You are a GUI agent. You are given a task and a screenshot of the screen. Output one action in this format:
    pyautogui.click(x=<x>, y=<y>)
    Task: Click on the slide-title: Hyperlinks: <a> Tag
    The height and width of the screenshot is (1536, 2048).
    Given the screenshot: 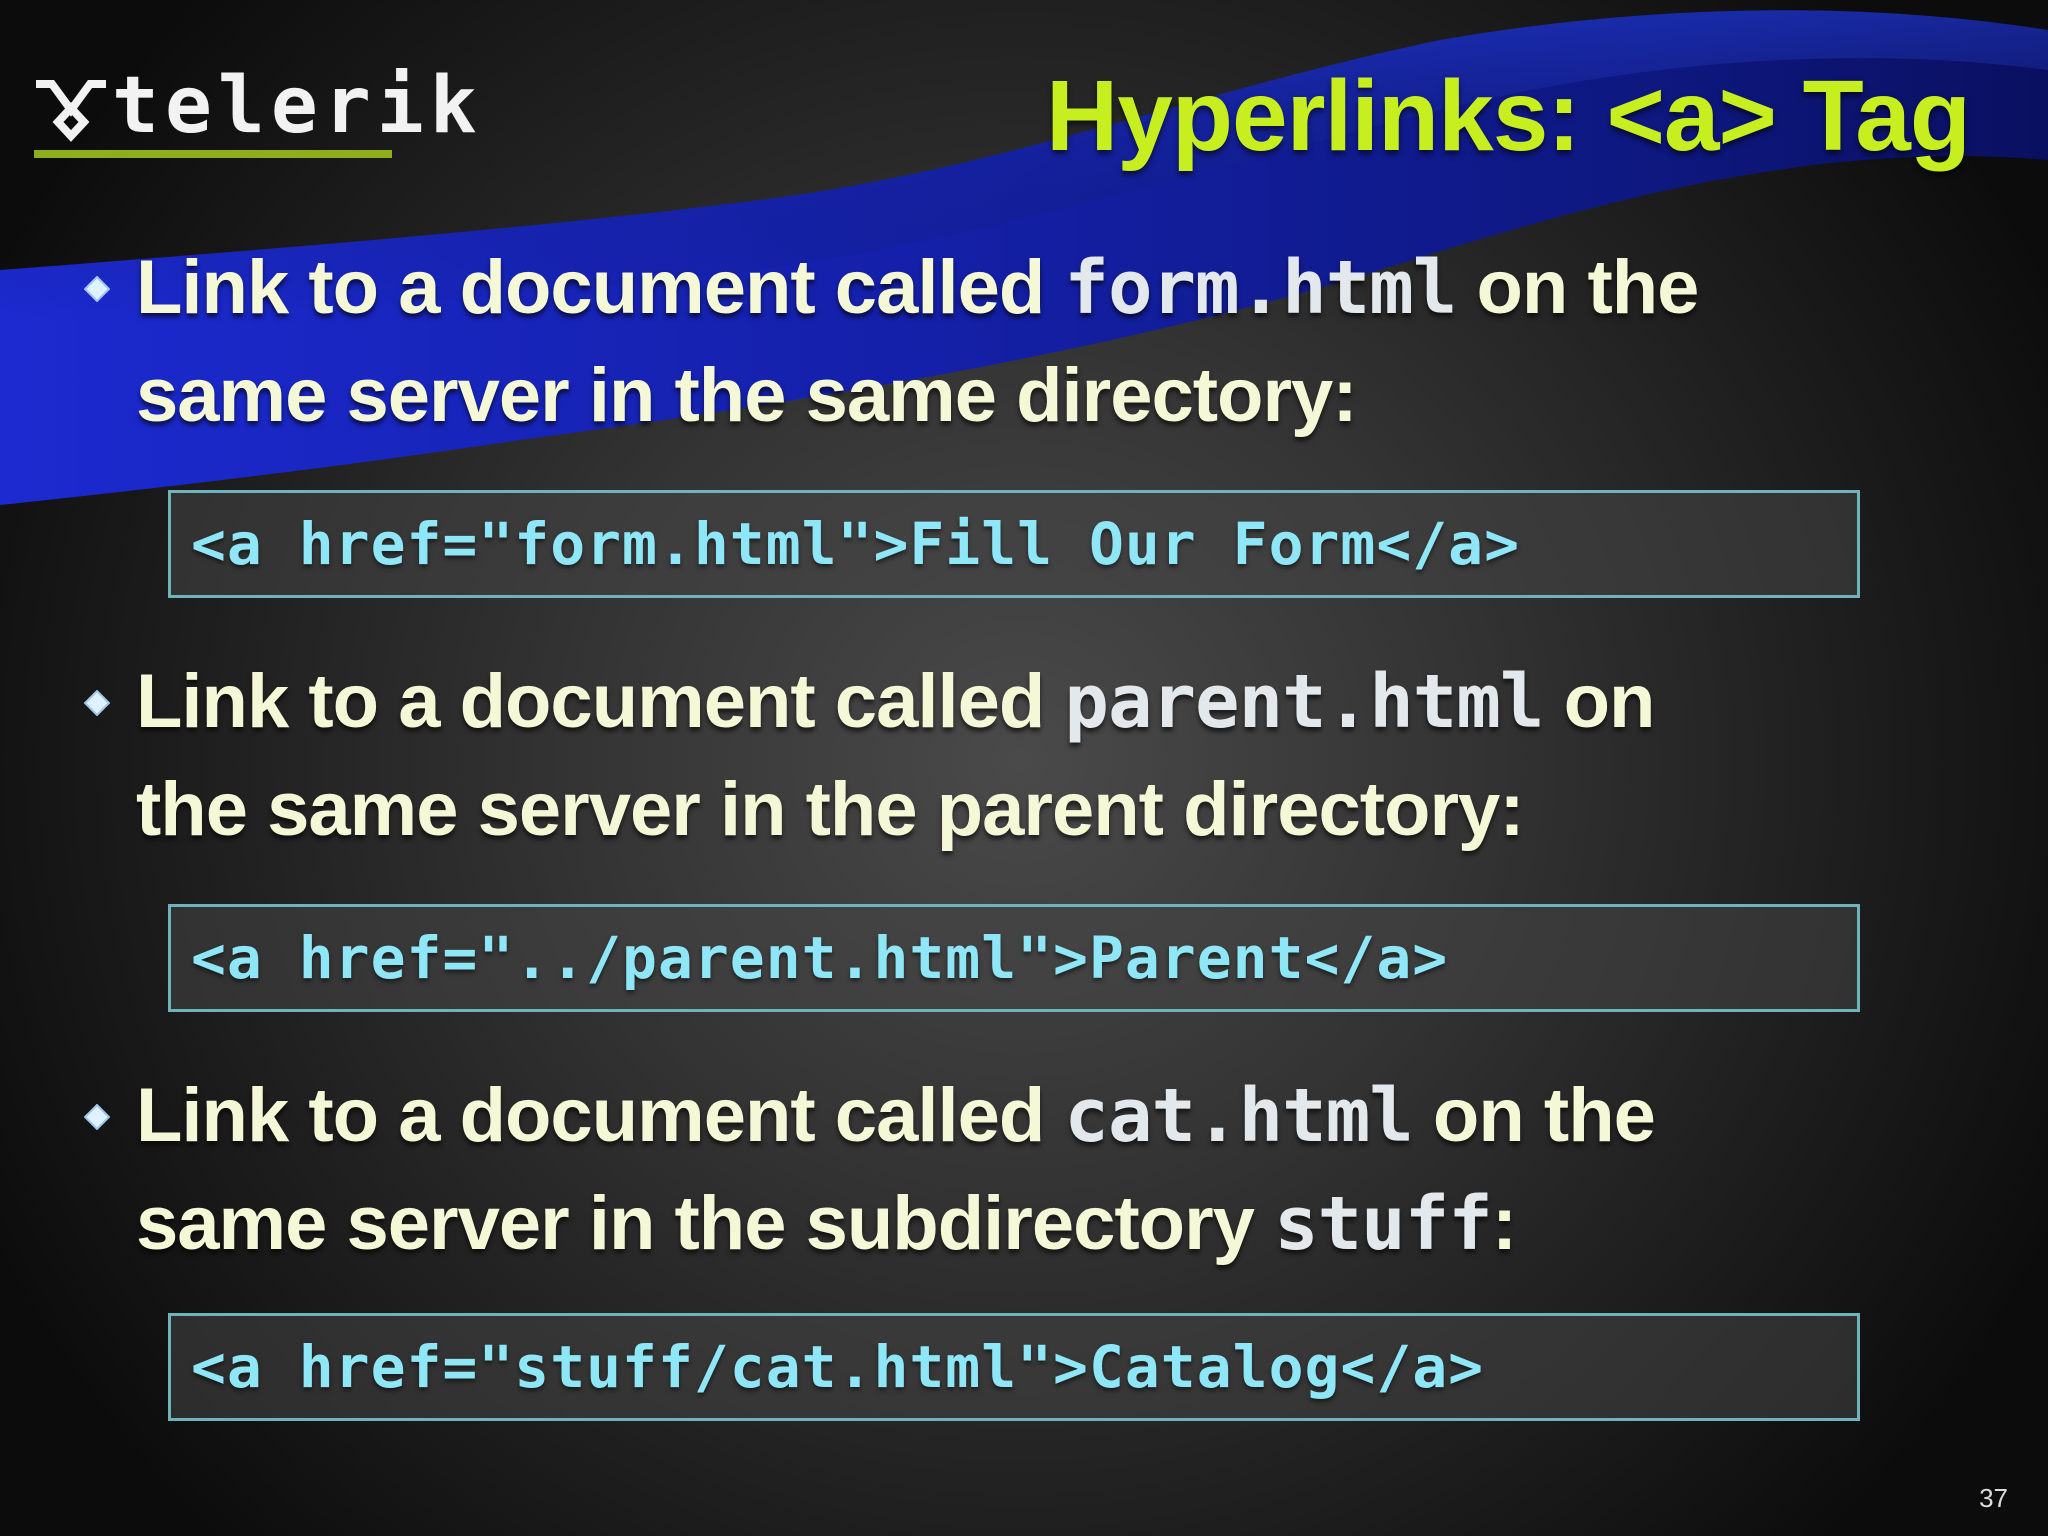 What is the action you would take?
    pyautogui.click(x=1508, y=116)
    